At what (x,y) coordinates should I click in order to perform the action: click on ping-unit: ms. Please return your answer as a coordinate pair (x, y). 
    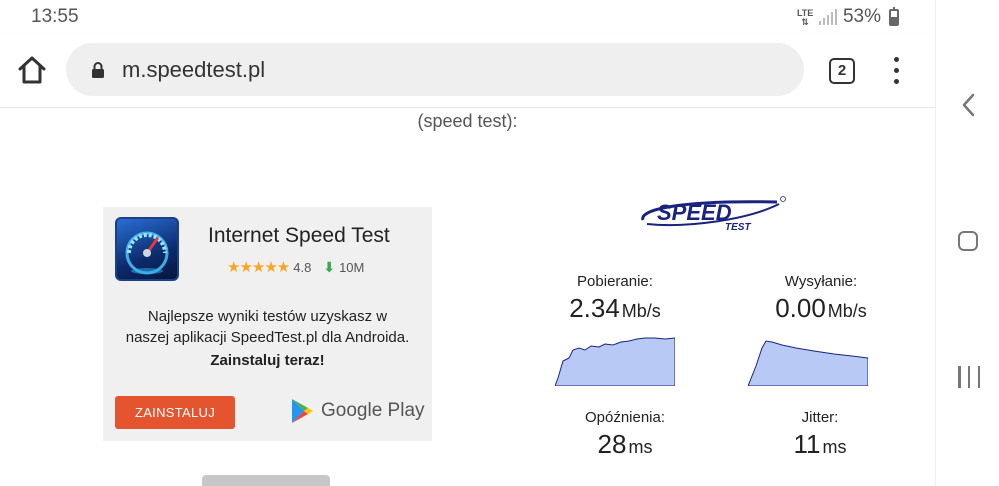
    Looking at the image, I should click on (640, 447).